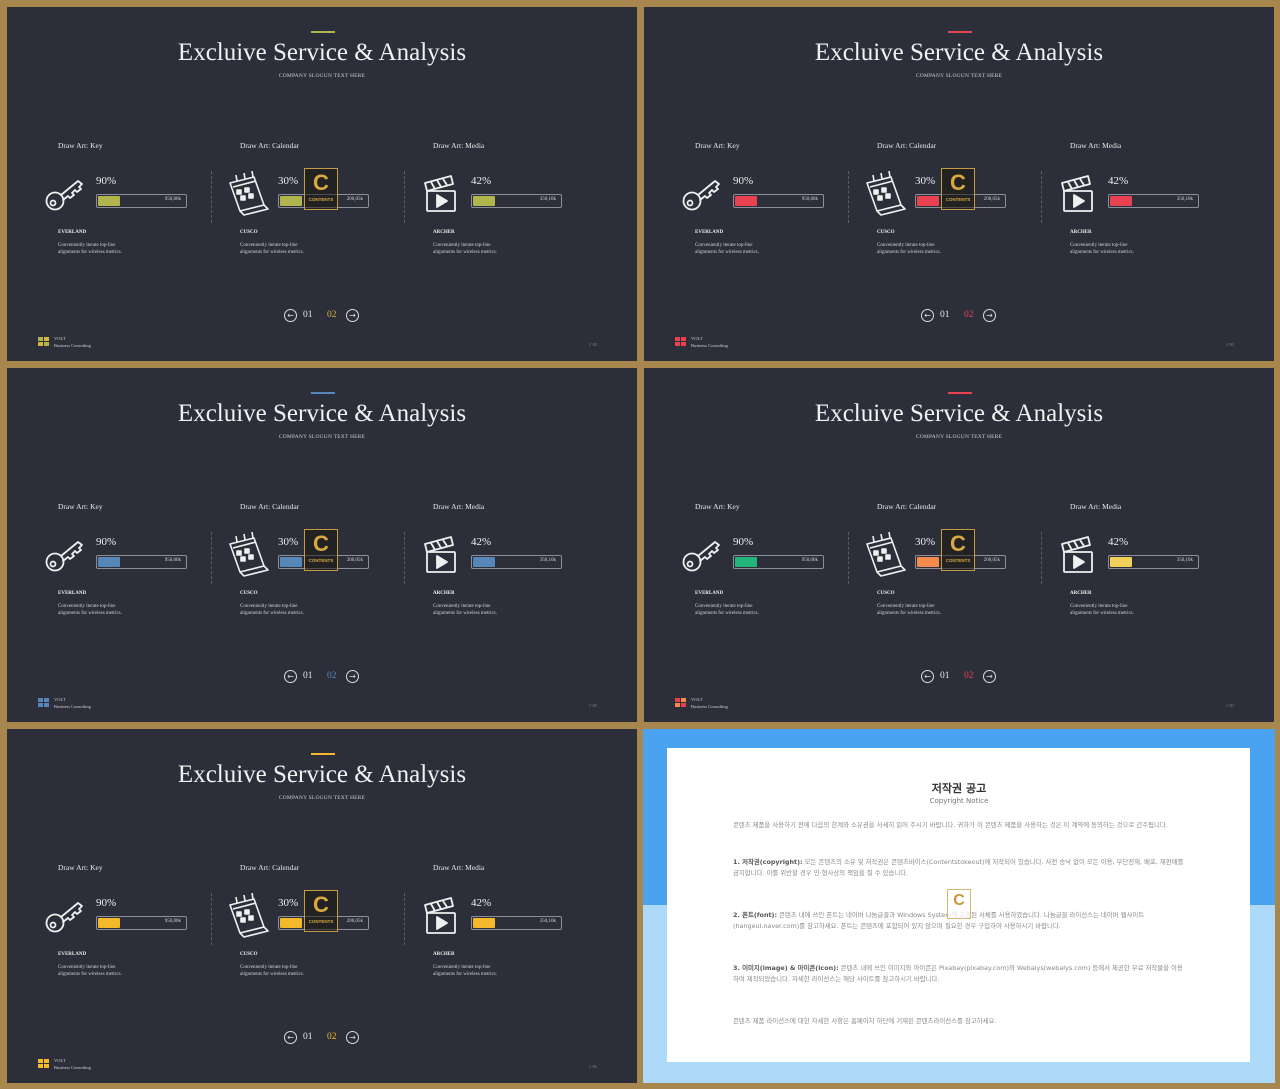 The image size is (1280, 1089). I want to click on progress-amount: 950,00k, so click(172, 921).